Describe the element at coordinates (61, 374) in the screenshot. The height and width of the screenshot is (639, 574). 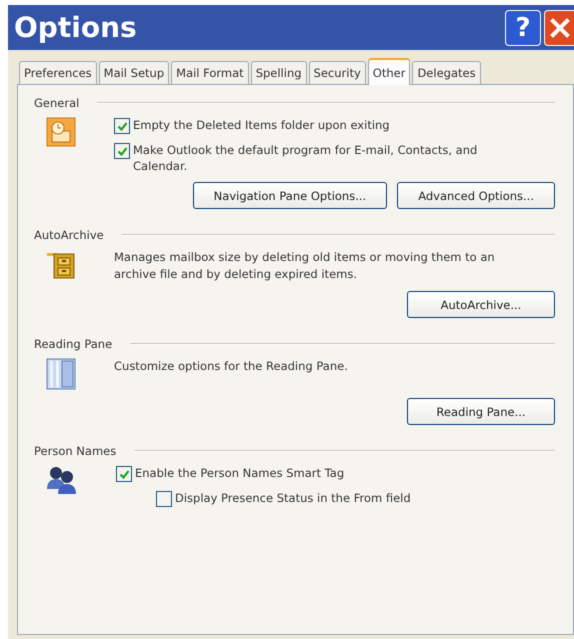
I see `reading-pane-icon` at that location.